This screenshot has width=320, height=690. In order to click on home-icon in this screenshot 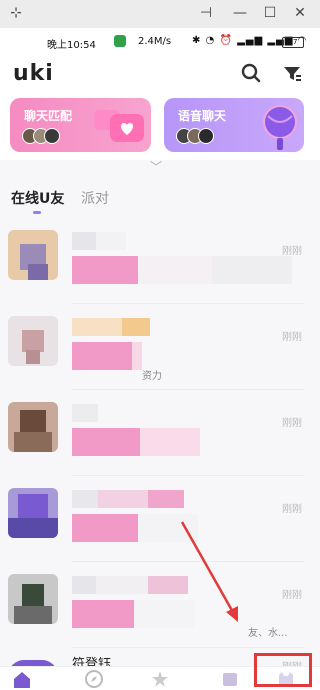, I will do `click(22, 679)`.